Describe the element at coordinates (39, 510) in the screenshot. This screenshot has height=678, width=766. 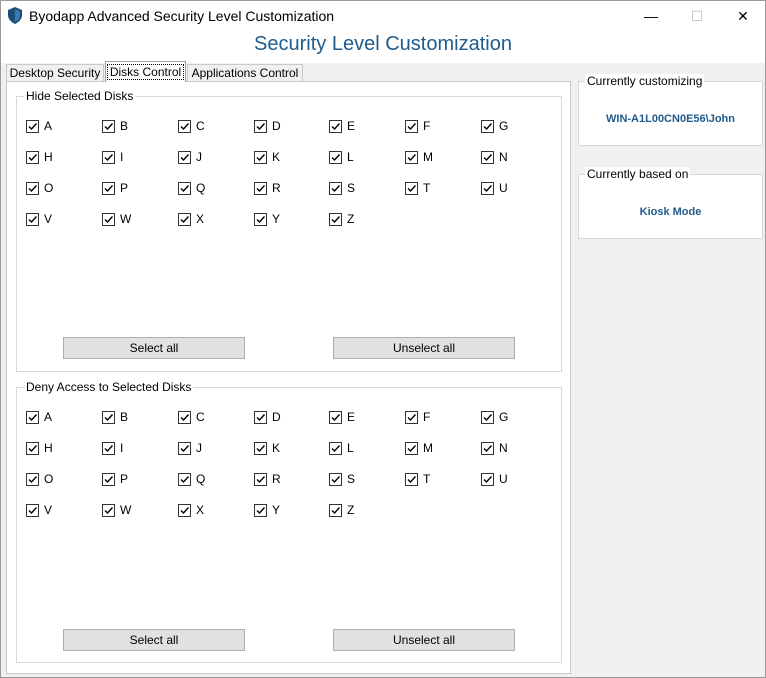
I see `deny-disk-checkbox-v: V` at that location.